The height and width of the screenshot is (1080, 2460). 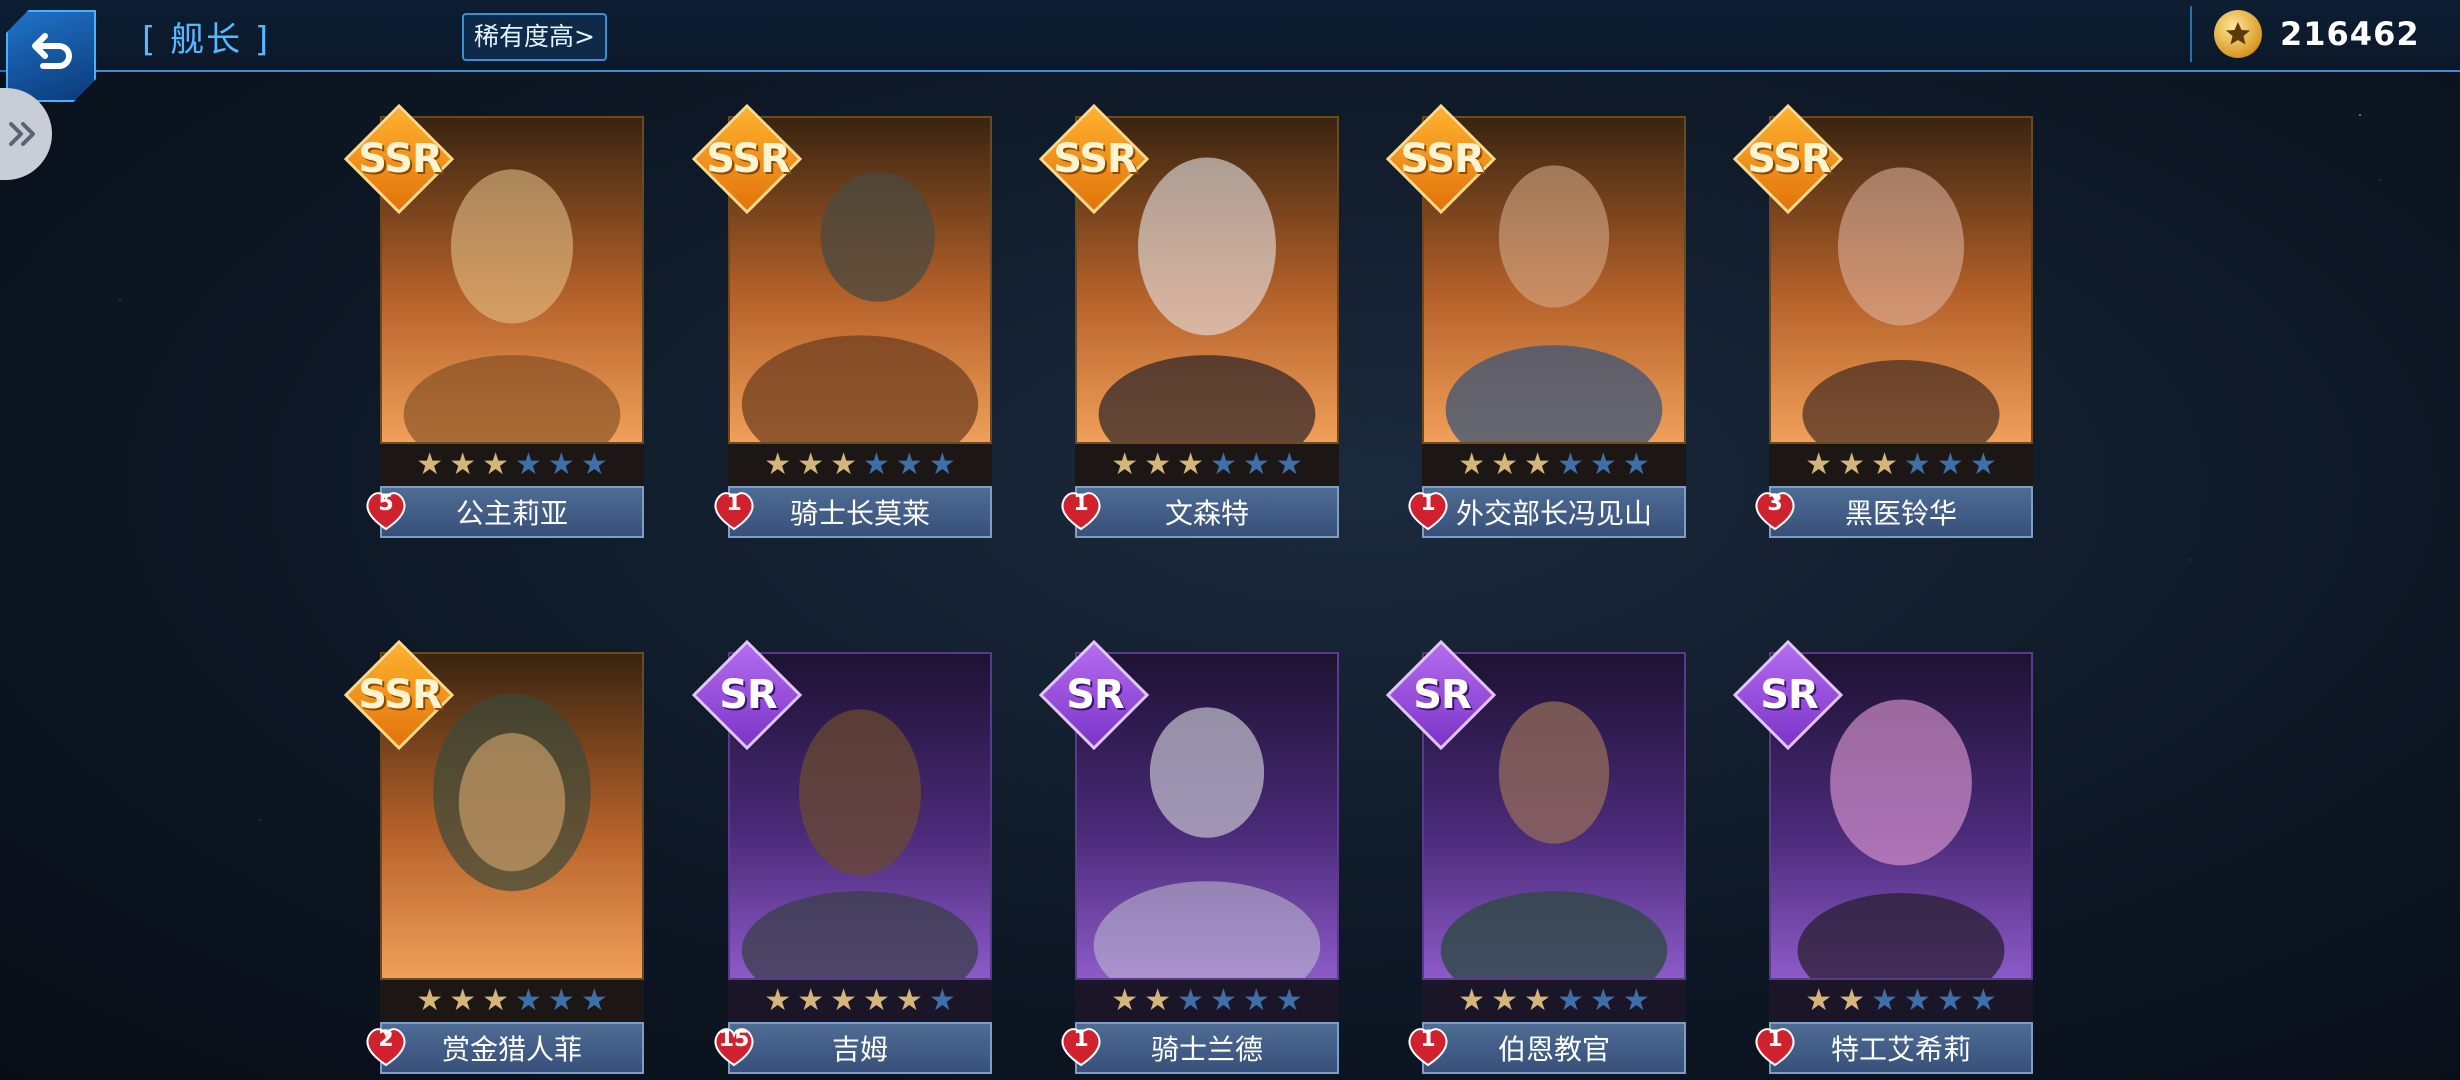 I want to click on captain-name: 赏金猎人菲, so click(x=512, y=1048).